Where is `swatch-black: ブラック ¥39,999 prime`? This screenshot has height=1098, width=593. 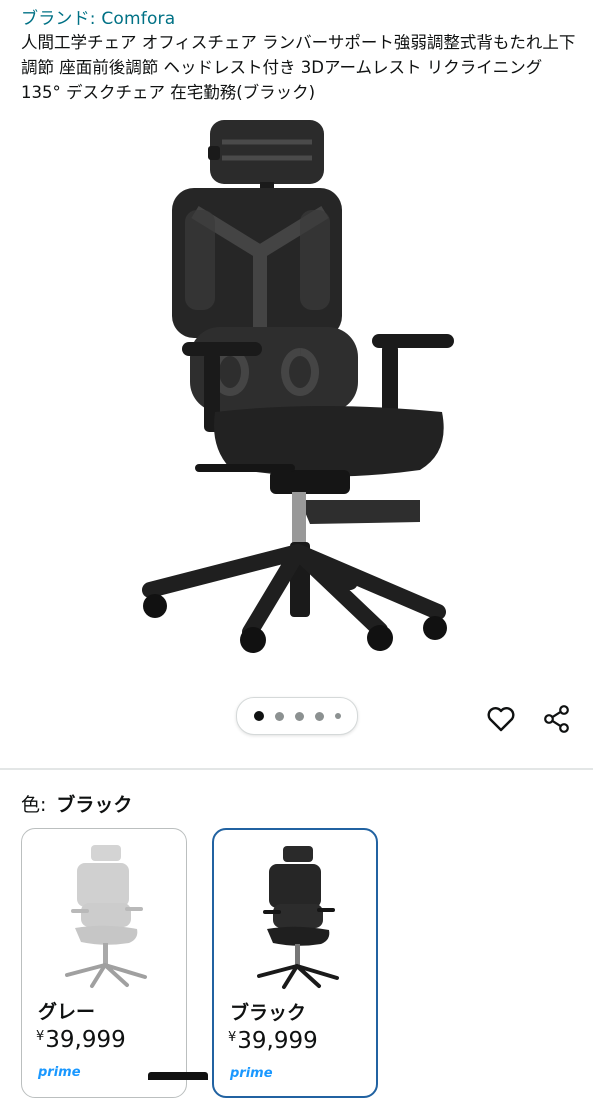
swatch-black: ブラック ¥39,999 prime is located at coordinates (295, 963).